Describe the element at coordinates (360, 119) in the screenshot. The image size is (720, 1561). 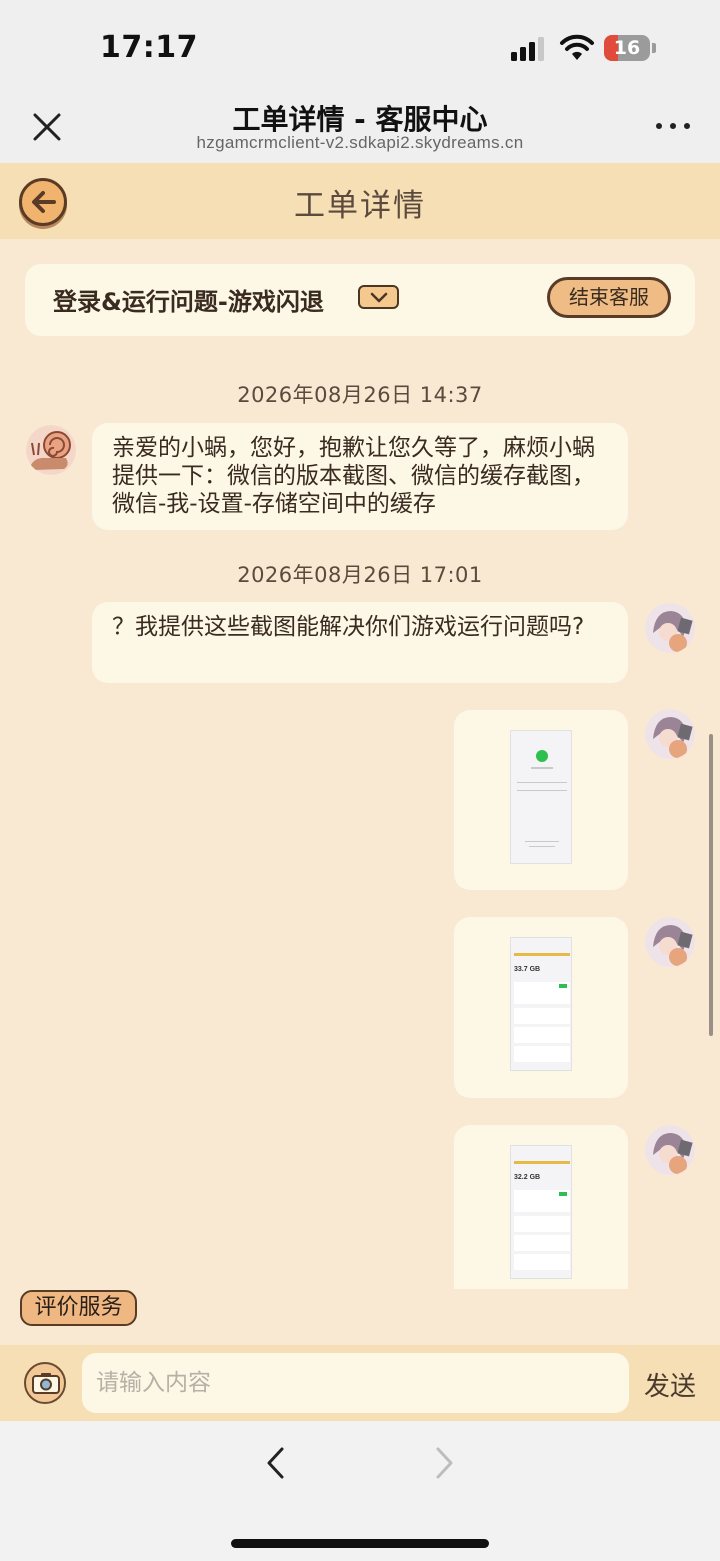
I see `browser-title: 工单详情 - 客服中心` at that location.